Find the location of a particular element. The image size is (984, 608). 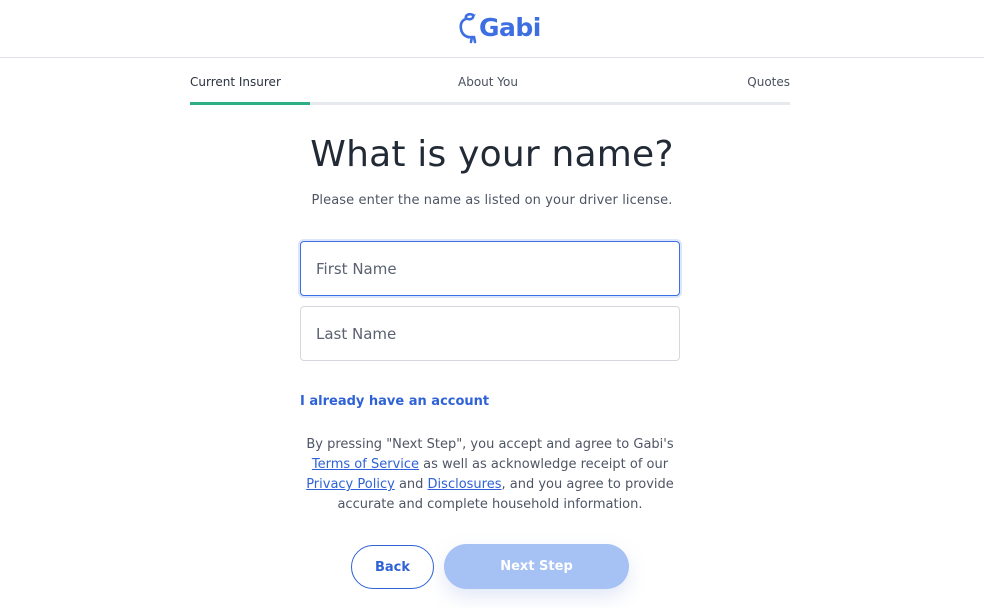

gabi-logo: Gabi is located at coordinates (500, 28).